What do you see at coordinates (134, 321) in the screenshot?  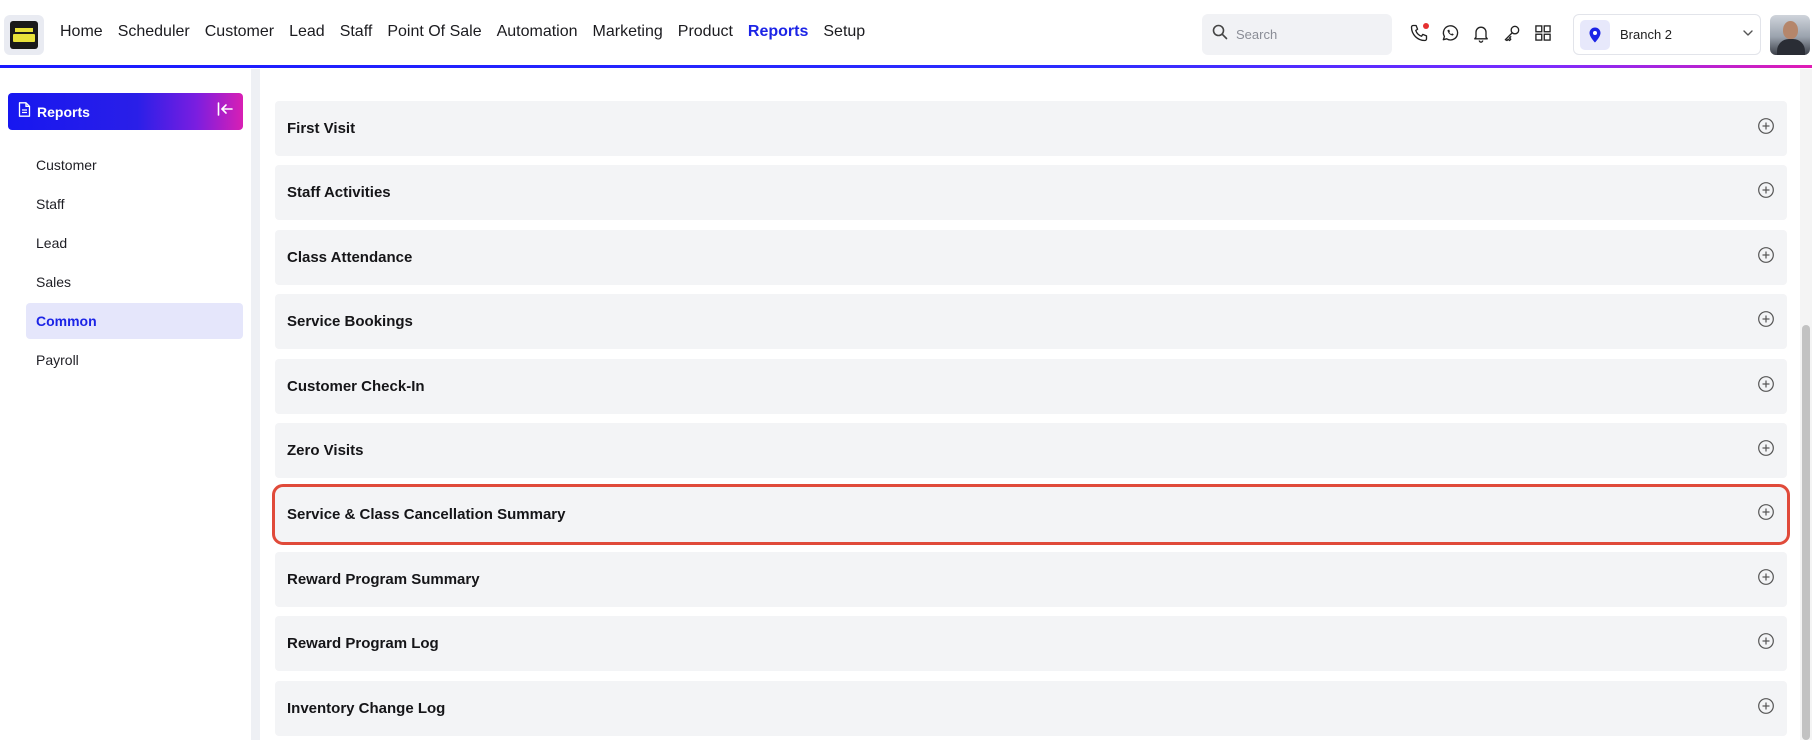 I see `sidebar-item-common: Common` at bounding box center [134, 321].